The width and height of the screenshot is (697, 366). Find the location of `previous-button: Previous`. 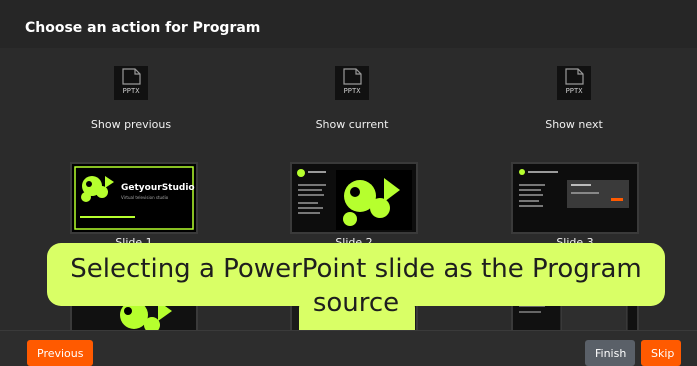

previous-button: Previous is located at coordinates (60, 353).